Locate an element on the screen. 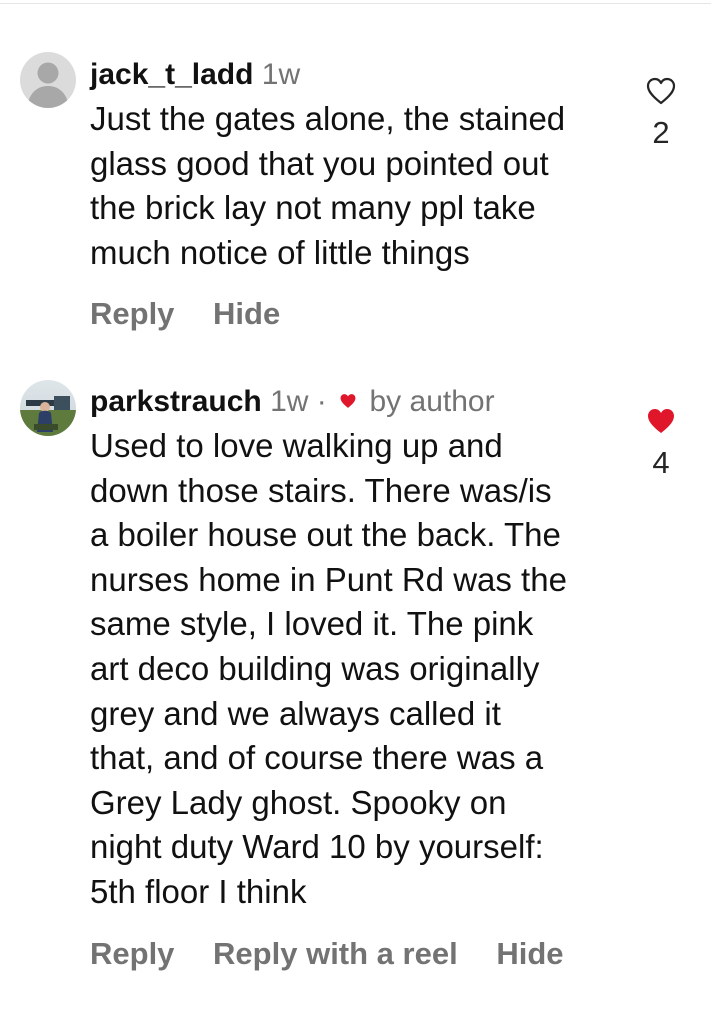  like-heart-filled-icon is located at coordinates (661, 421).